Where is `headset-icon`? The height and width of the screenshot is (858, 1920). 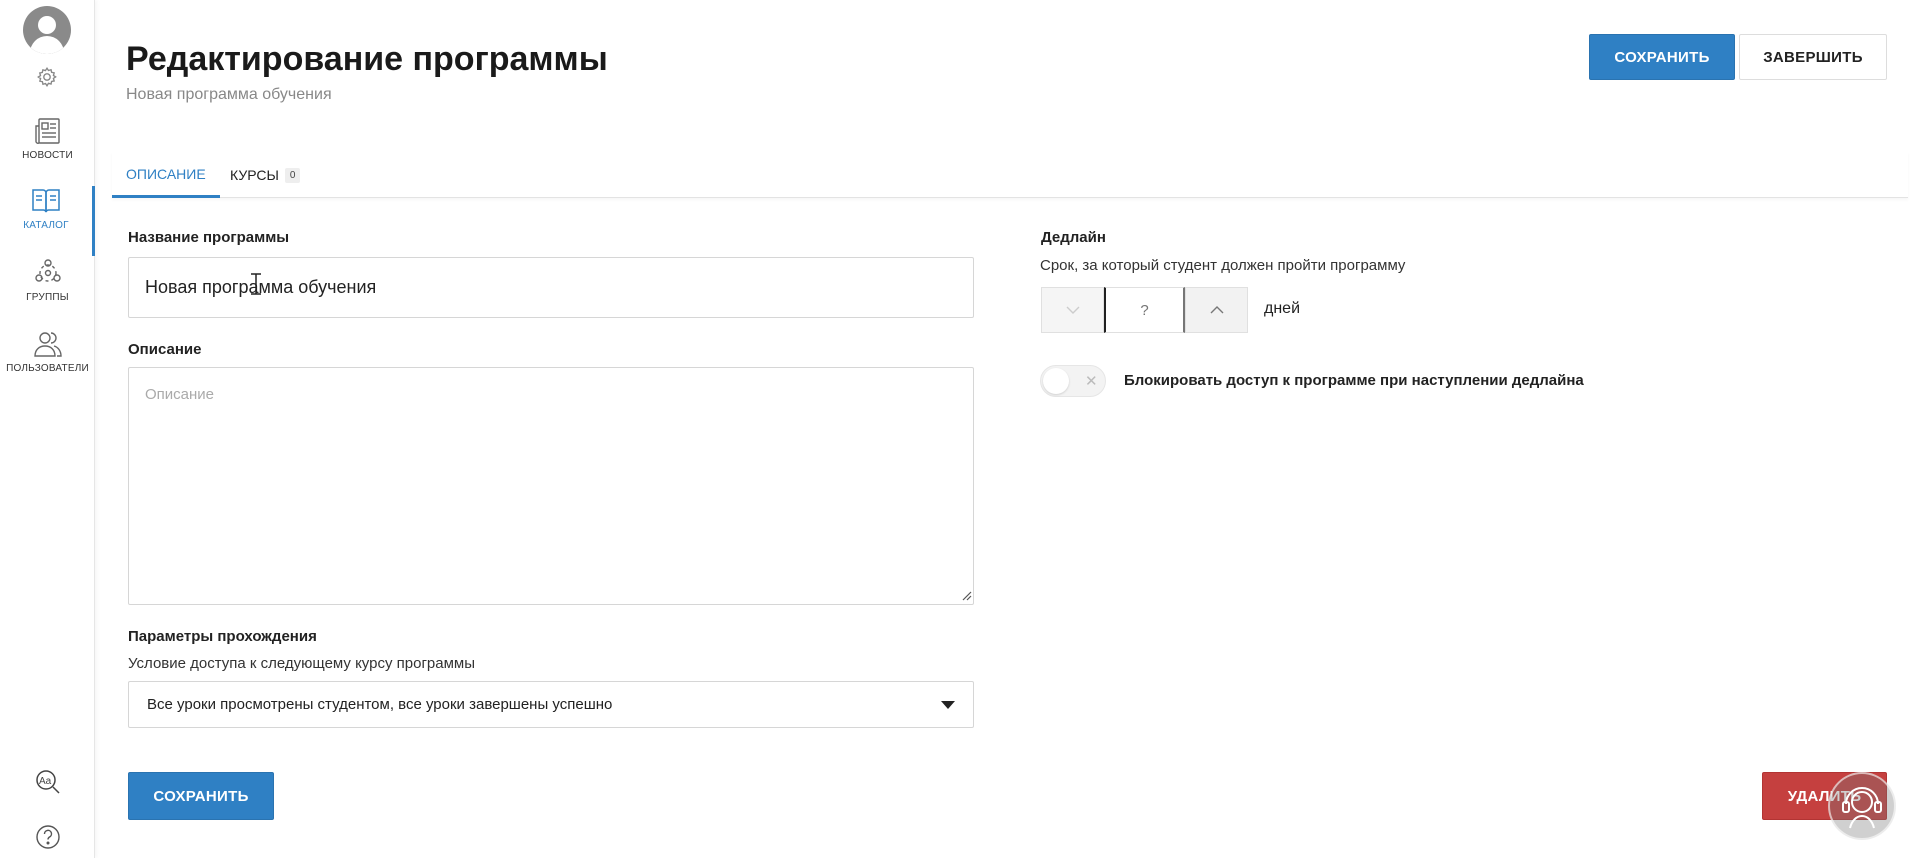 headset-icon is located at coordinates (1862, 808).